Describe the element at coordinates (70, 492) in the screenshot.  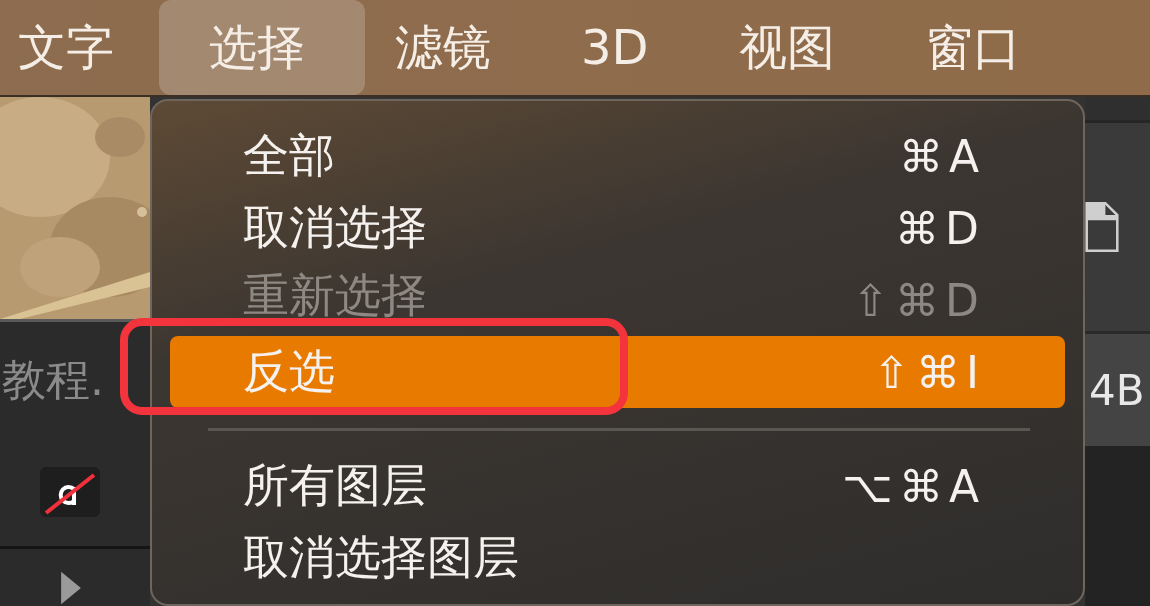
I see `no-text-icon` at that location.